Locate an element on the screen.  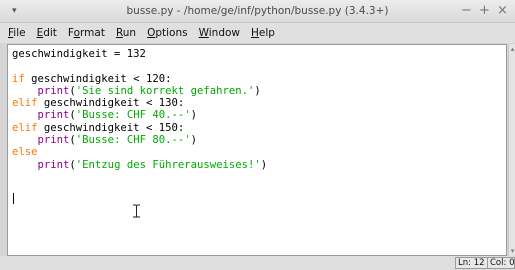
ibeam-cursor-icon is located at coordinates (136, 211).